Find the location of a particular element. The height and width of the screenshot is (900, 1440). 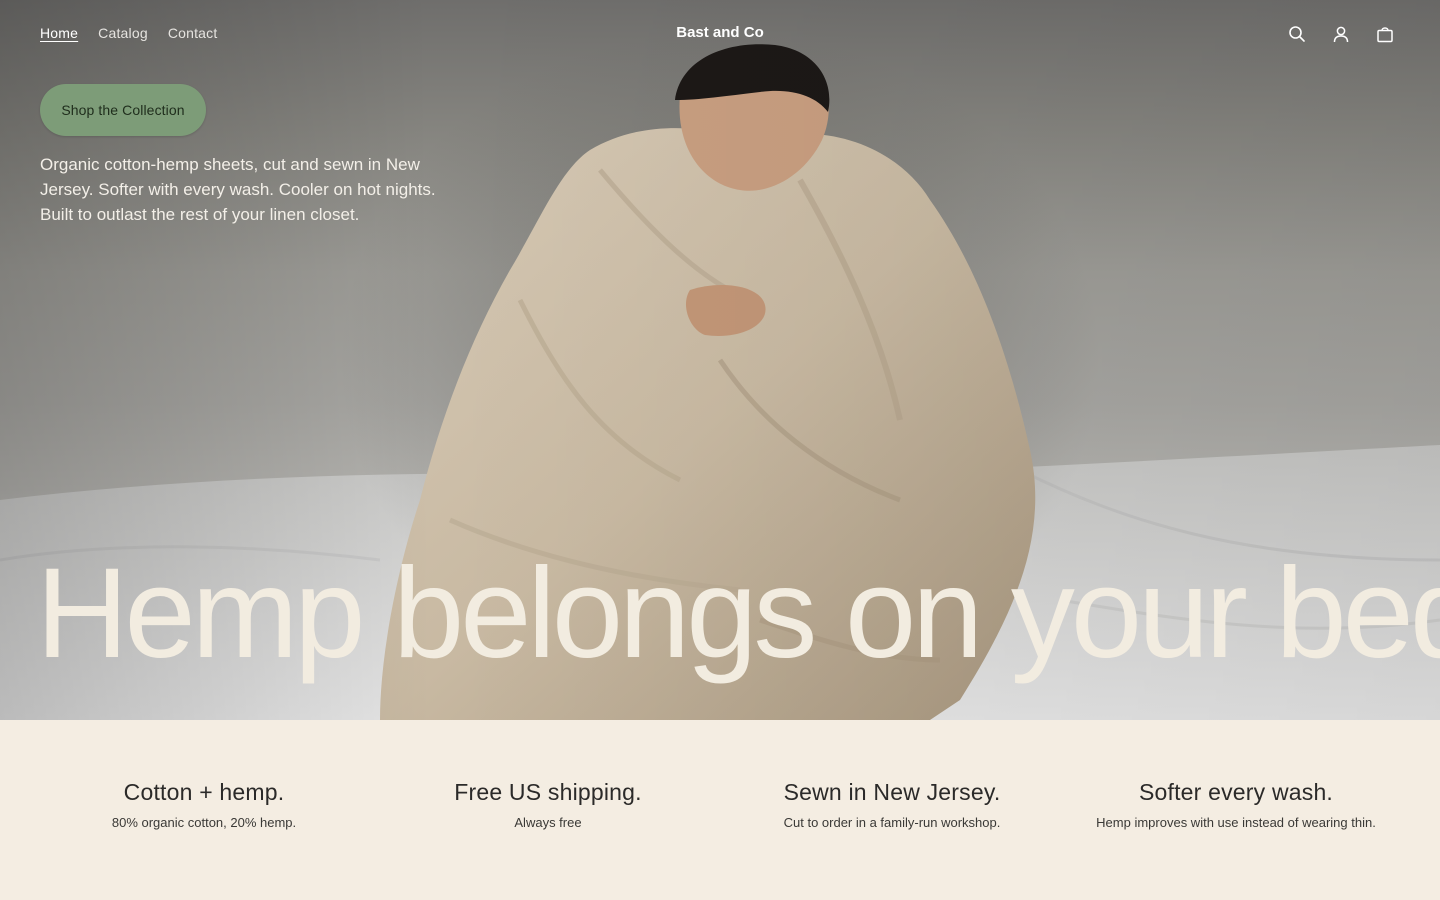

account-icon is located at coordinates (1341, 34).